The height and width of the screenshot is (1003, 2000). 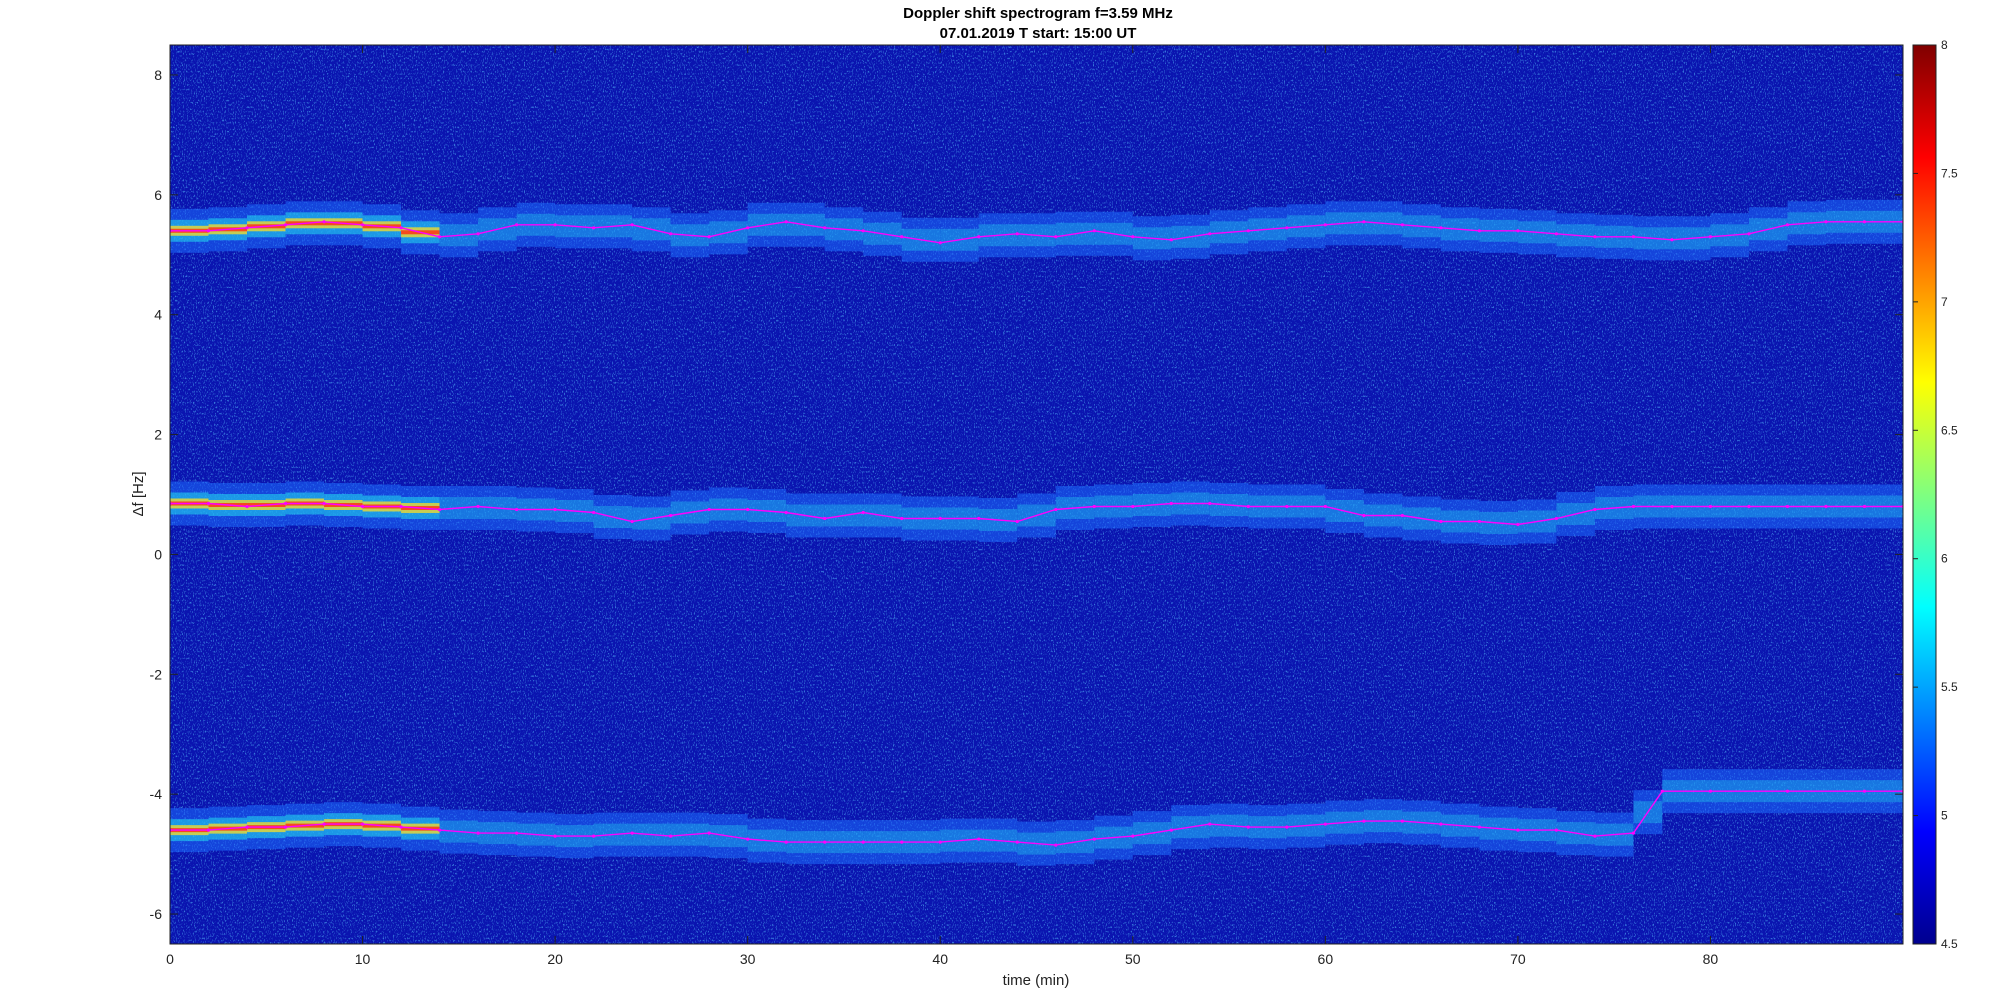 What do you see at coordinates (1924, 494) in the screenshot?
I see `colorbar` at bounding box center [1924, 494].